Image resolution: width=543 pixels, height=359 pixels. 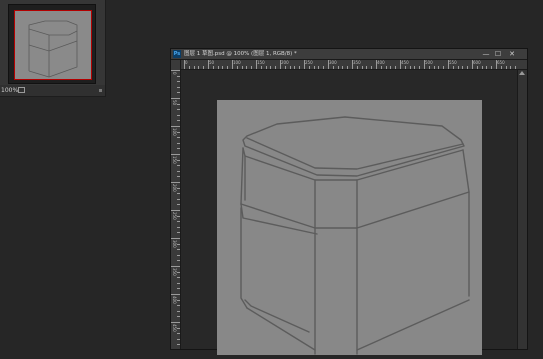 What do you see at coordinates (174, 328) in the screenshot?
I see `ruler-v-label: 450` at bounding box center [174, 328].